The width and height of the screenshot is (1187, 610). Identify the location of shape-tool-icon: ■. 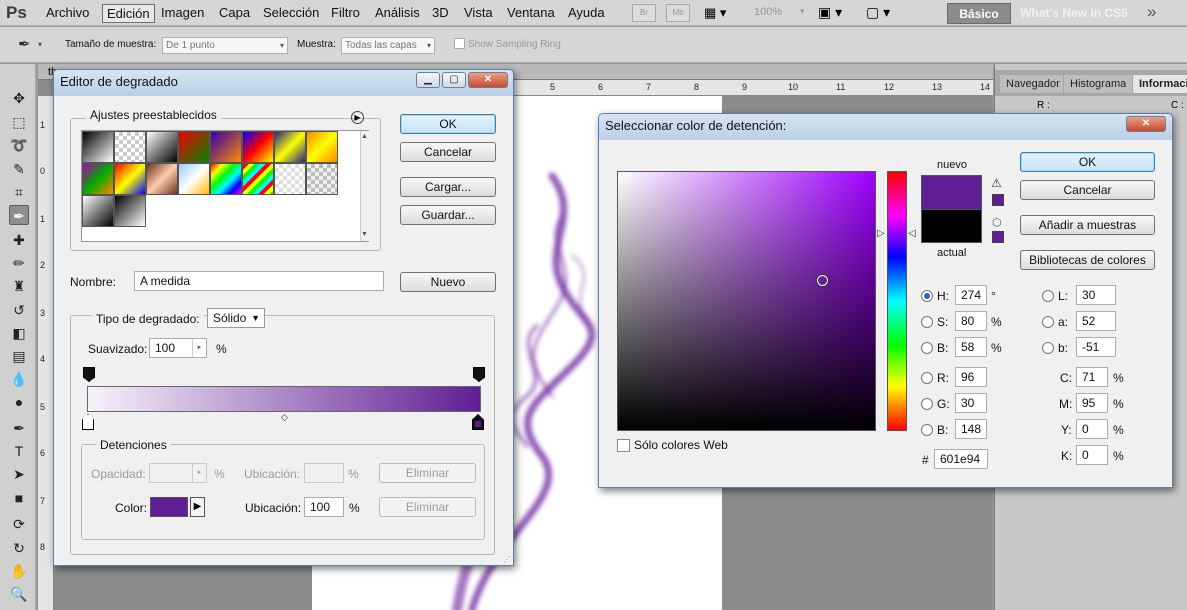
(19, 498).